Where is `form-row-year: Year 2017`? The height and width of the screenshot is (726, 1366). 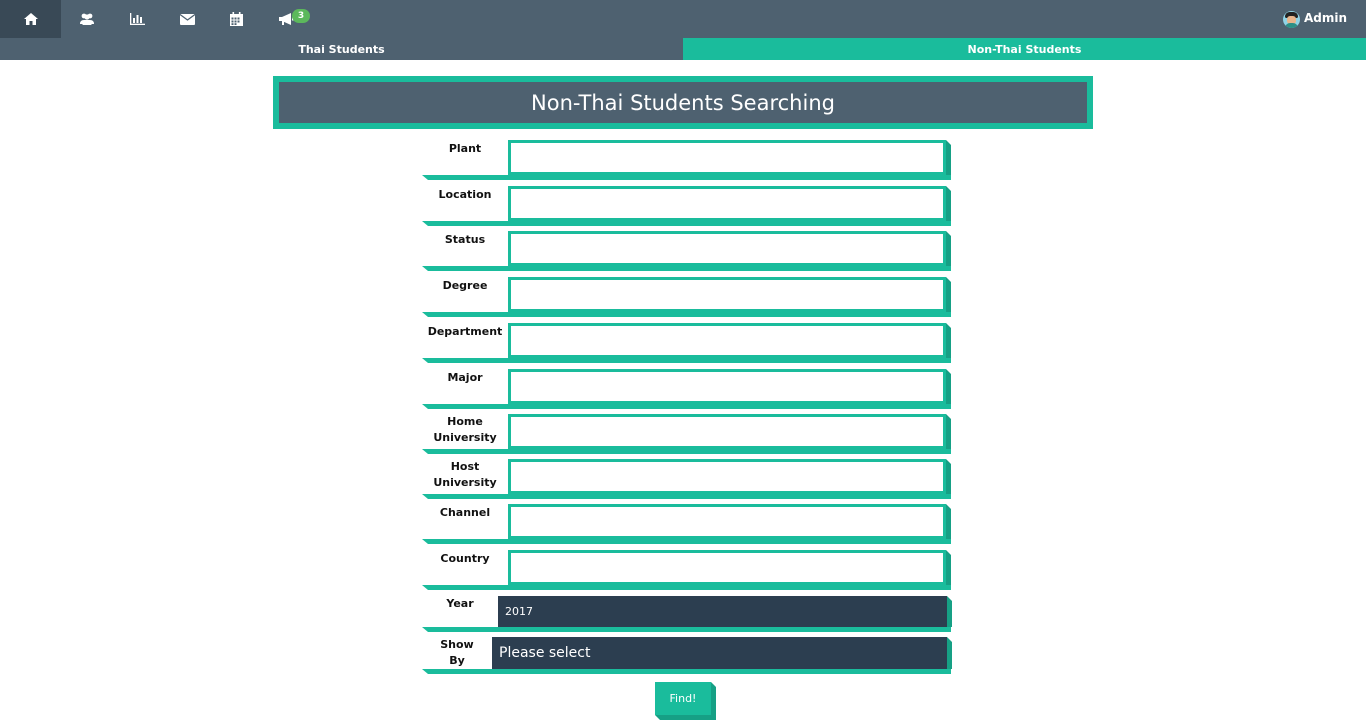
form-row-year: Year 2017 is located at coordinates (687, 614).